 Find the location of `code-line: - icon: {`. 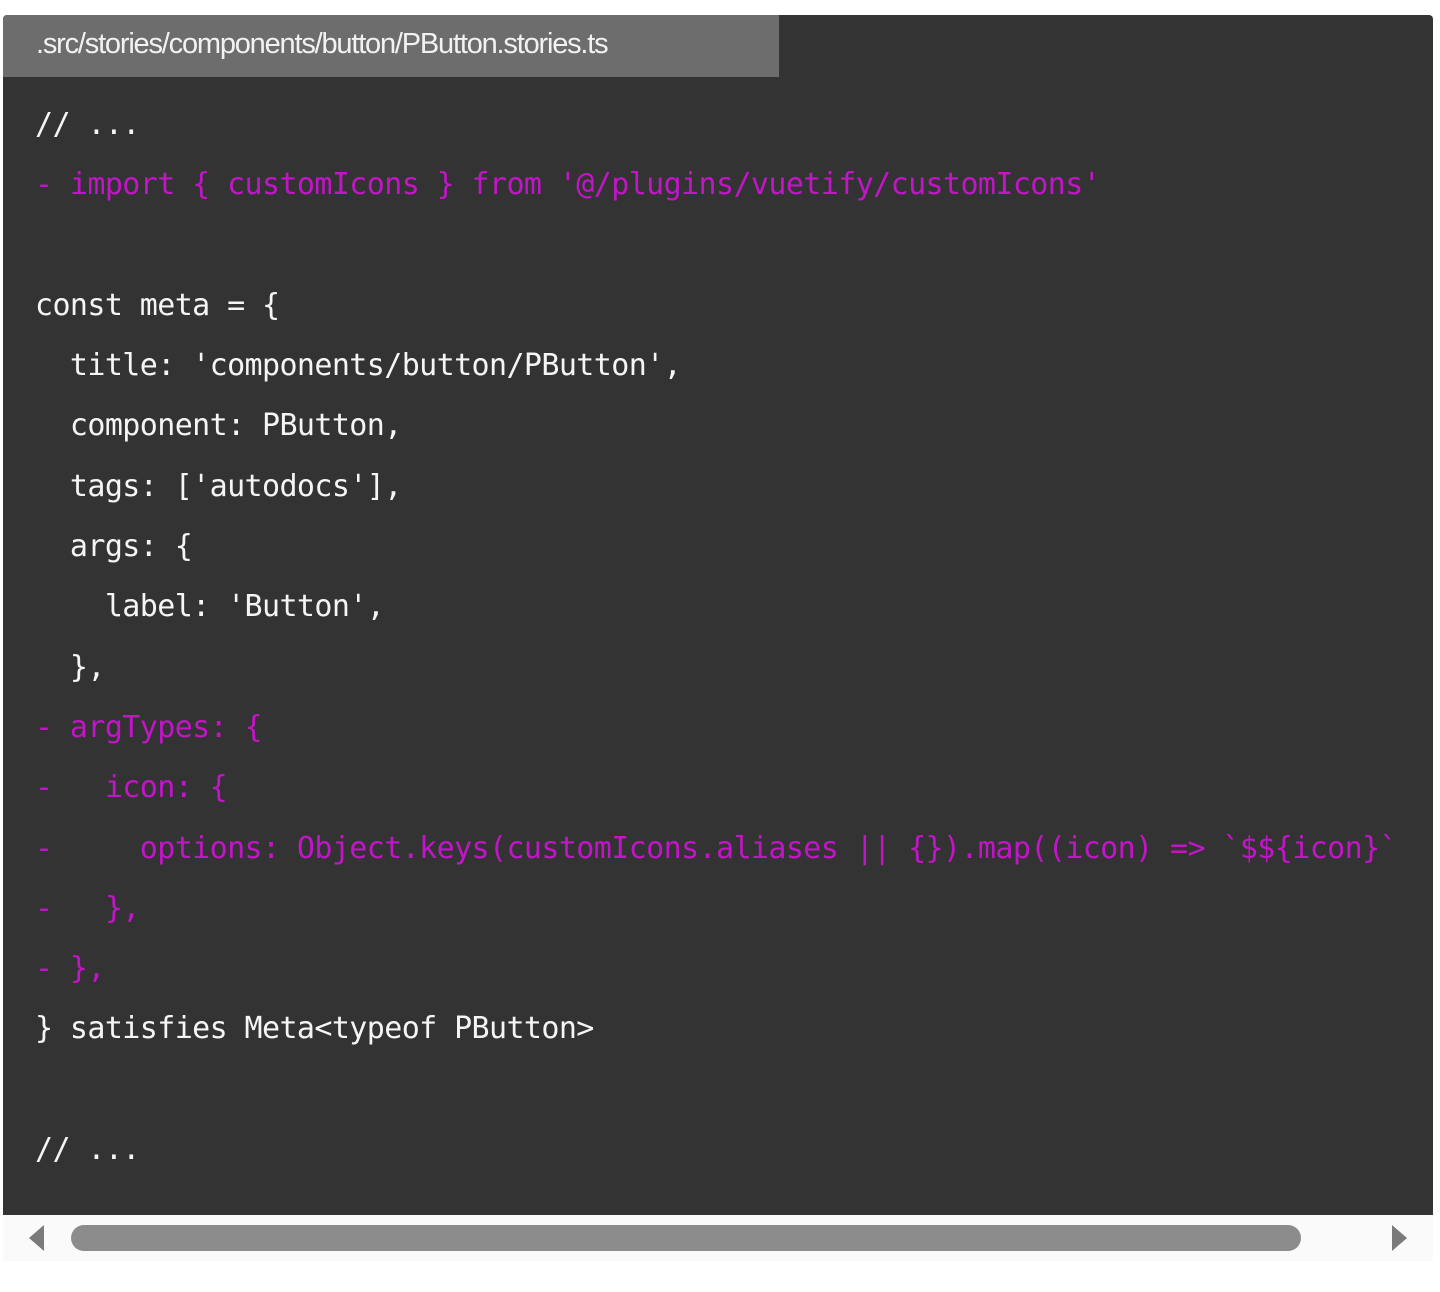

code-line: - icon: { is located at coordinates (131, 788).